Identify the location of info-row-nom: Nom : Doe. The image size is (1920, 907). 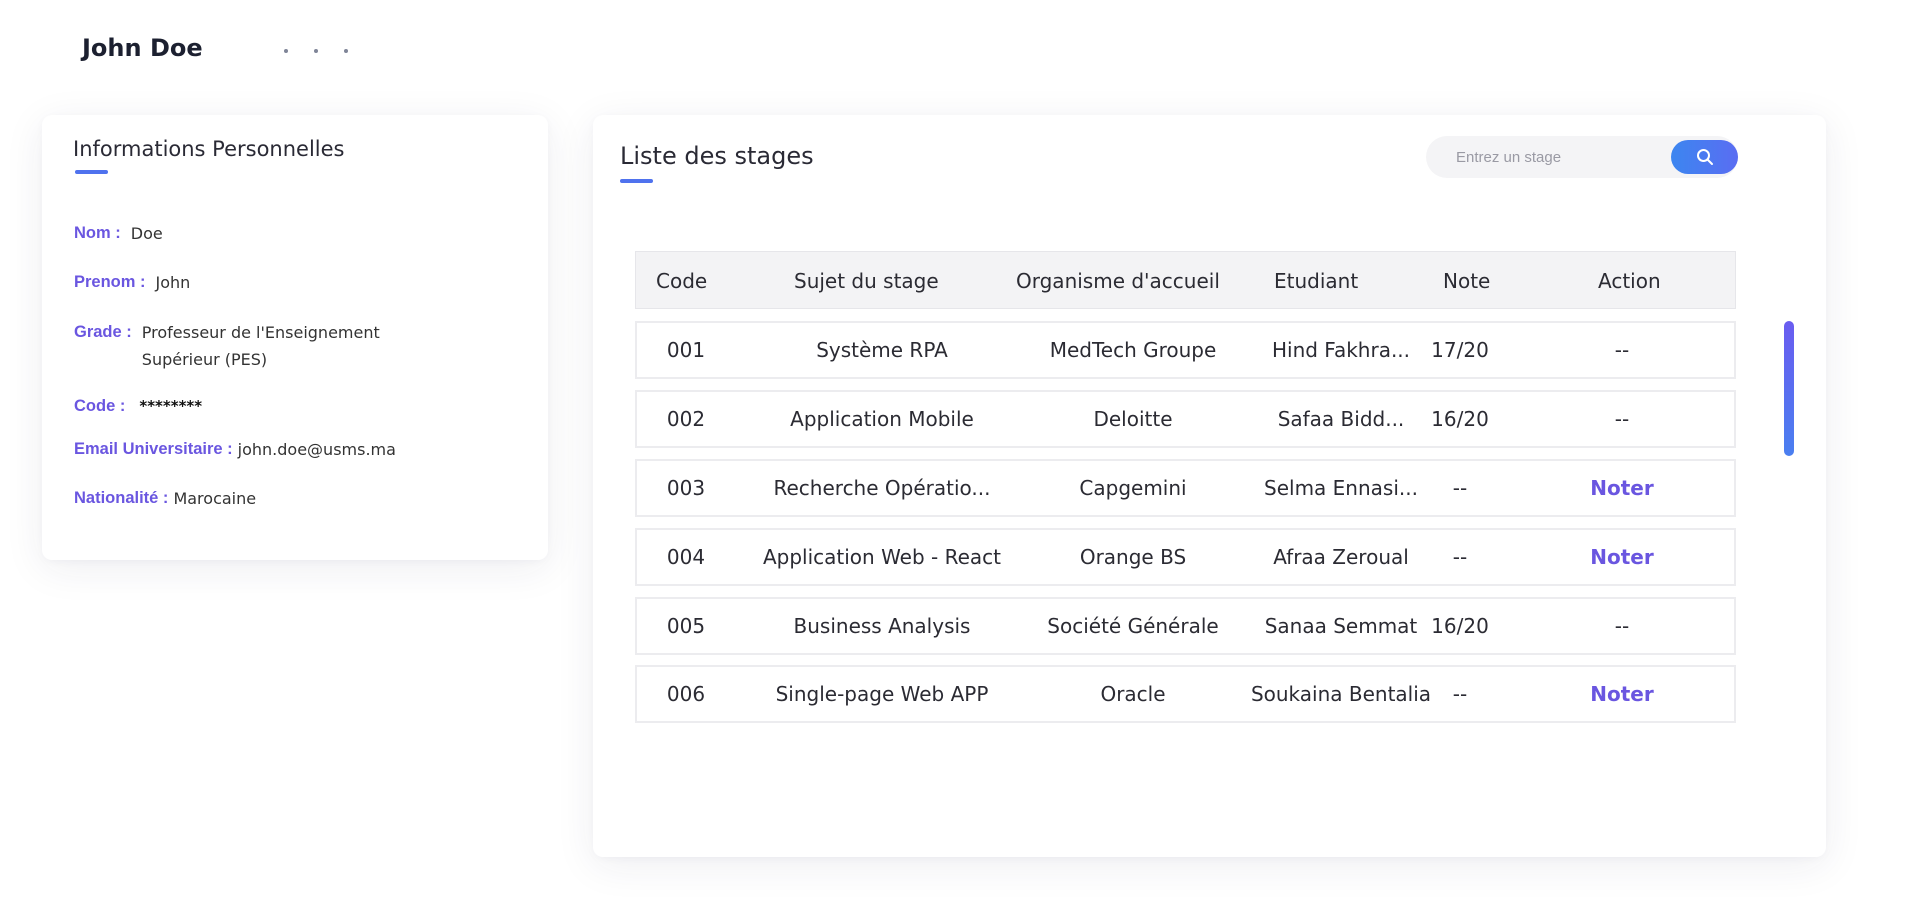
(118, 233).